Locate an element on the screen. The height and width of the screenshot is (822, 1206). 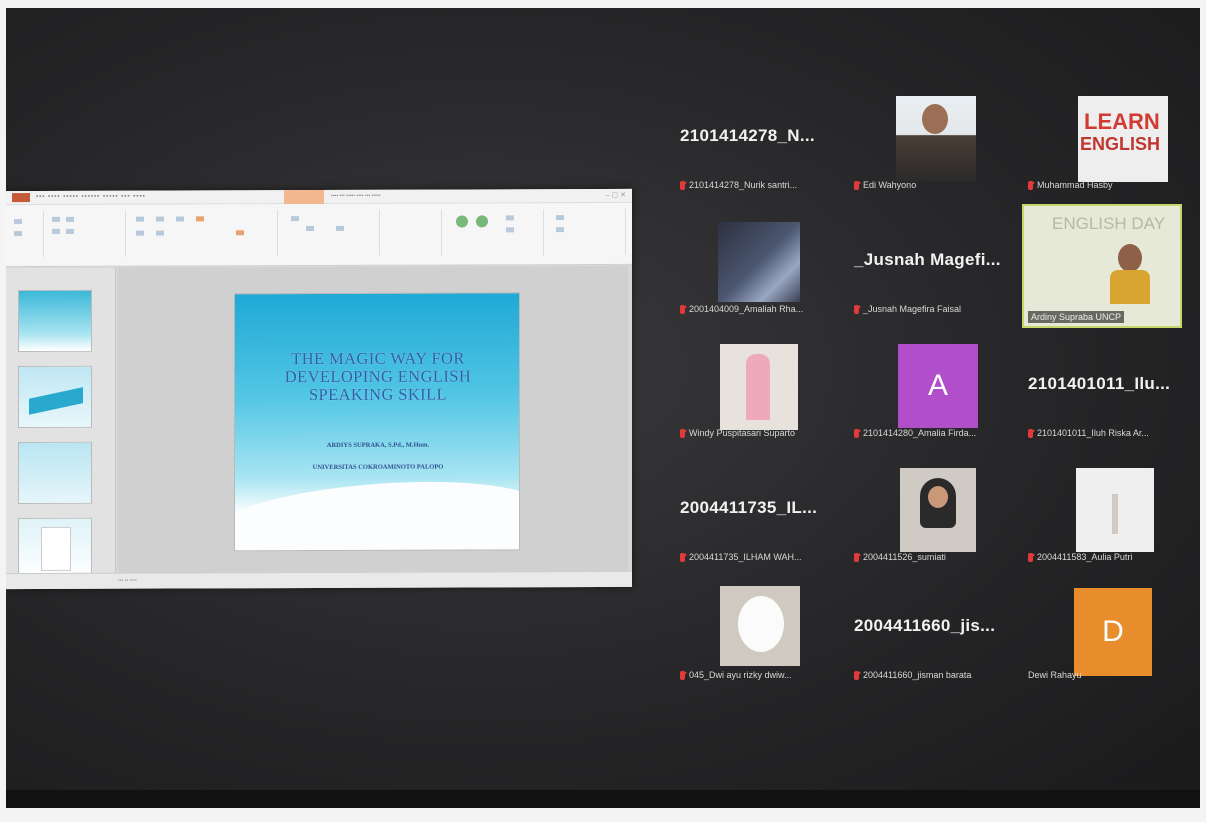
window-controls: – ▢ ✕ is located at coordinates (616, 195).